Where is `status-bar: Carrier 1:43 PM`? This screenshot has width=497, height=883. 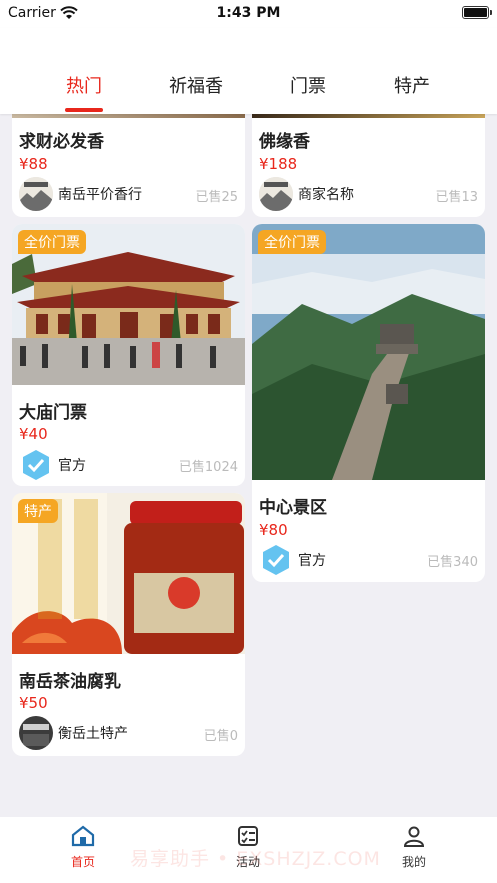
status-bar: Carrier 1:43 PM is located at coordinates (248, 14).